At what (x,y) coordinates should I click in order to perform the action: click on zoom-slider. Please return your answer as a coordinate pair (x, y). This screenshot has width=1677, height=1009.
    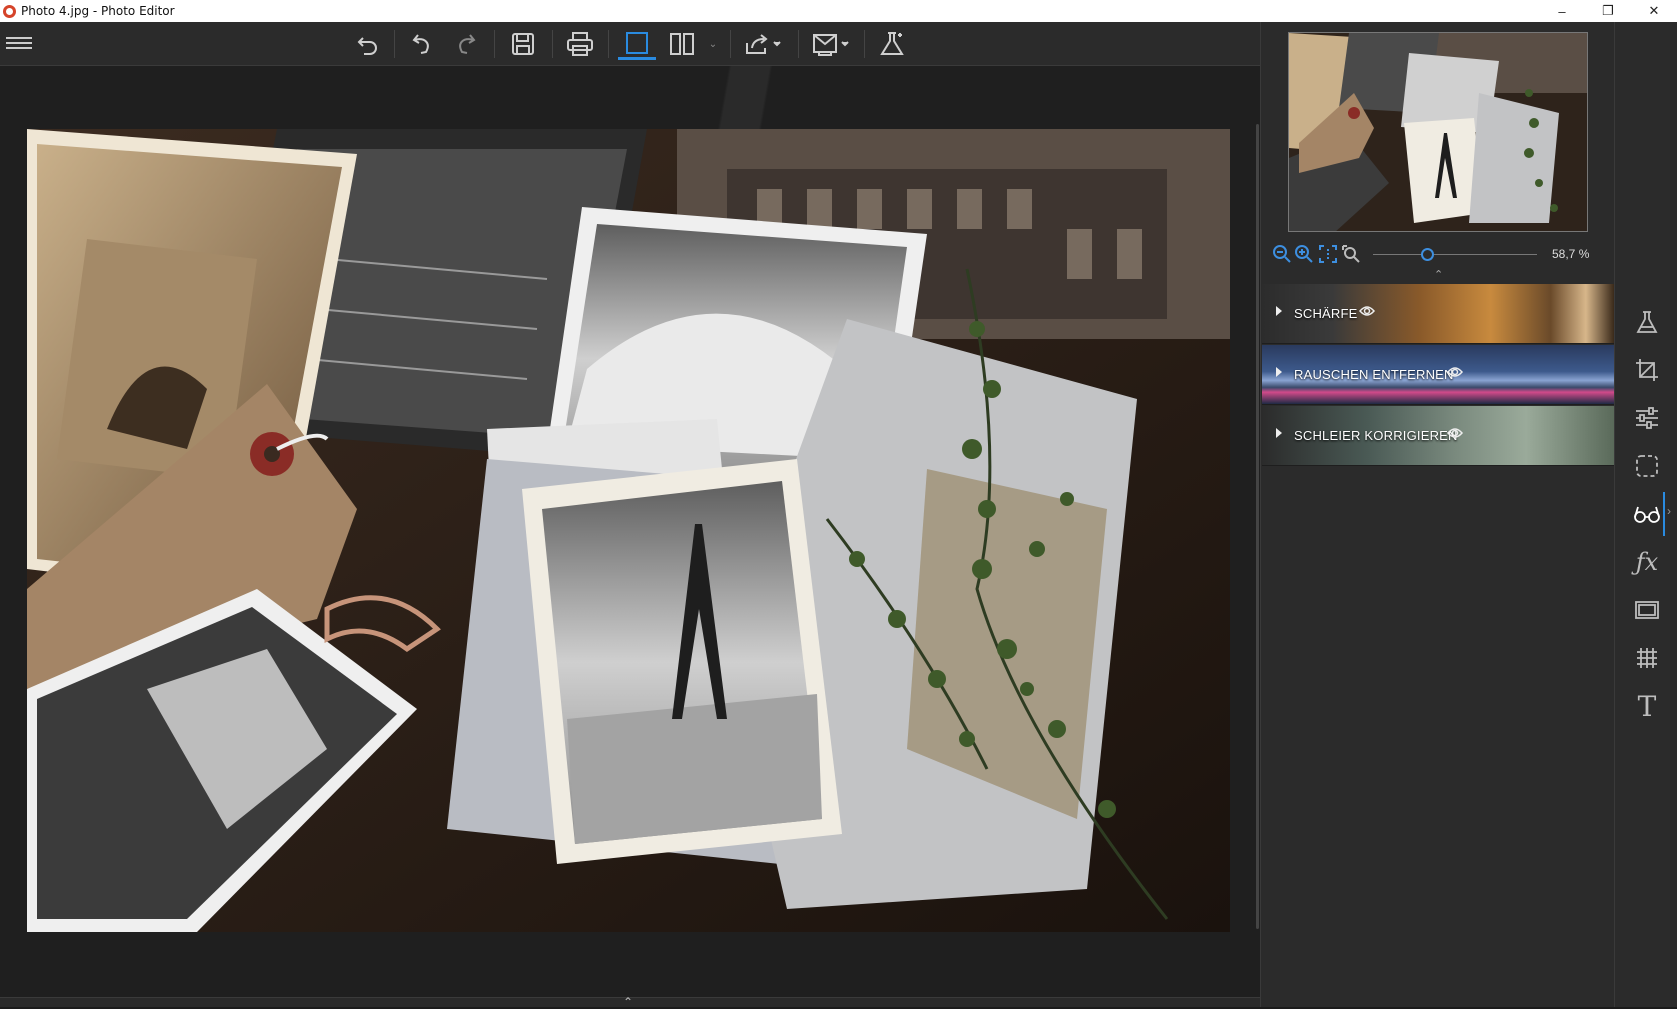
    Looking at the image, I should click on (1455, 254).